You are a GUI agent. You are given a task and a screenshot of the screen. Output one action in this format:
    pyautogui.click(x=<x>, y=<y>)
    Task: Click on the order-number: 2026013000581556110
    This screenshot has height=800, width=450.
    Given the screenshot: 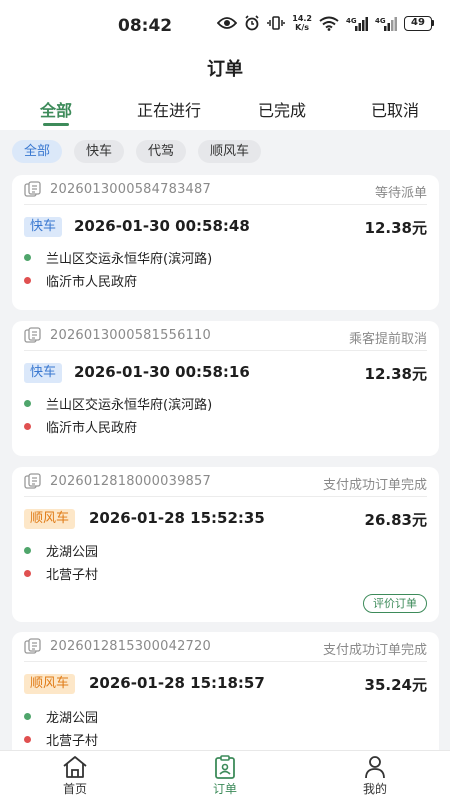 What is the action you would take?
    pyautogui.click(x=130, y=335)
    